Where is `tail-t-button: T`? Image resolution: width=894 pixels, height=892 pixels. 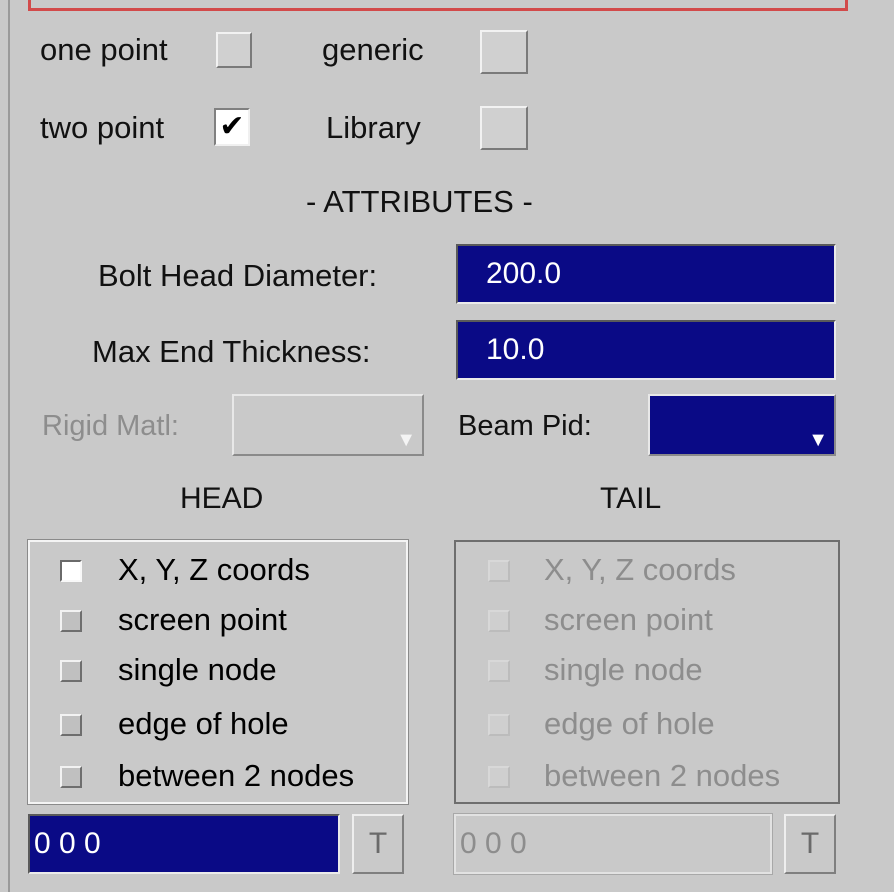
tail-t-button: T is located at coordinates (810, 844).